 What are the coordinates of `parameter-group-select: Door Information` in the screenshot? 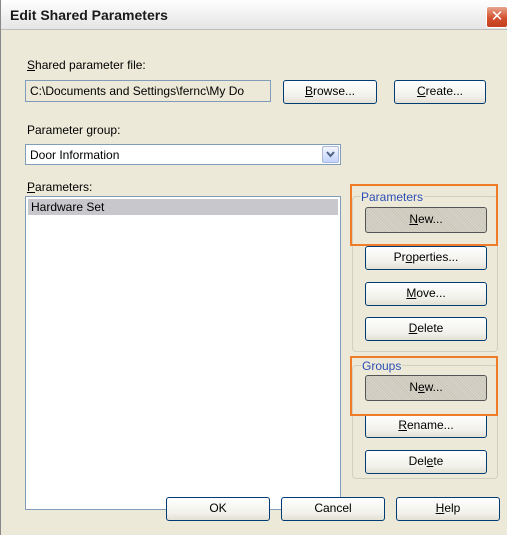 It's located at (183, 154).